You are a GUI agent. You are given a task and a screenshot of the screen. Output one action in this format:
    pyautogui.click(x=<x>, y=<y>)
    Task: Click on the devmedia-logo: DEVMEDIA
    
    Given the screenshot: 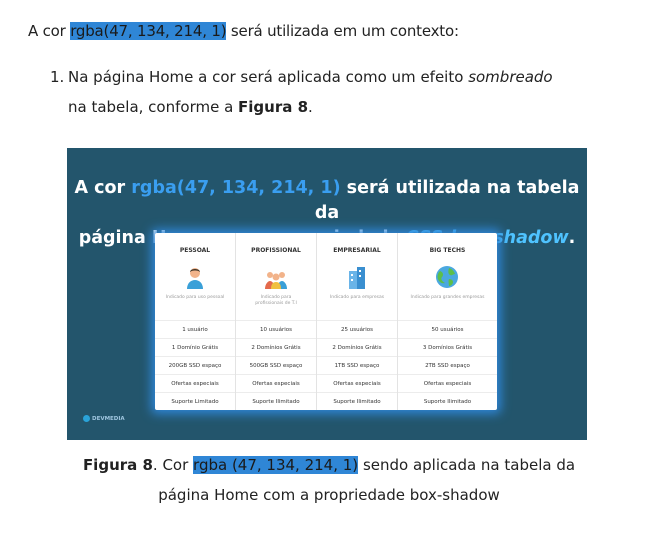 What is the action you would take?
    pyautogui.click(x=104, y=418)
    